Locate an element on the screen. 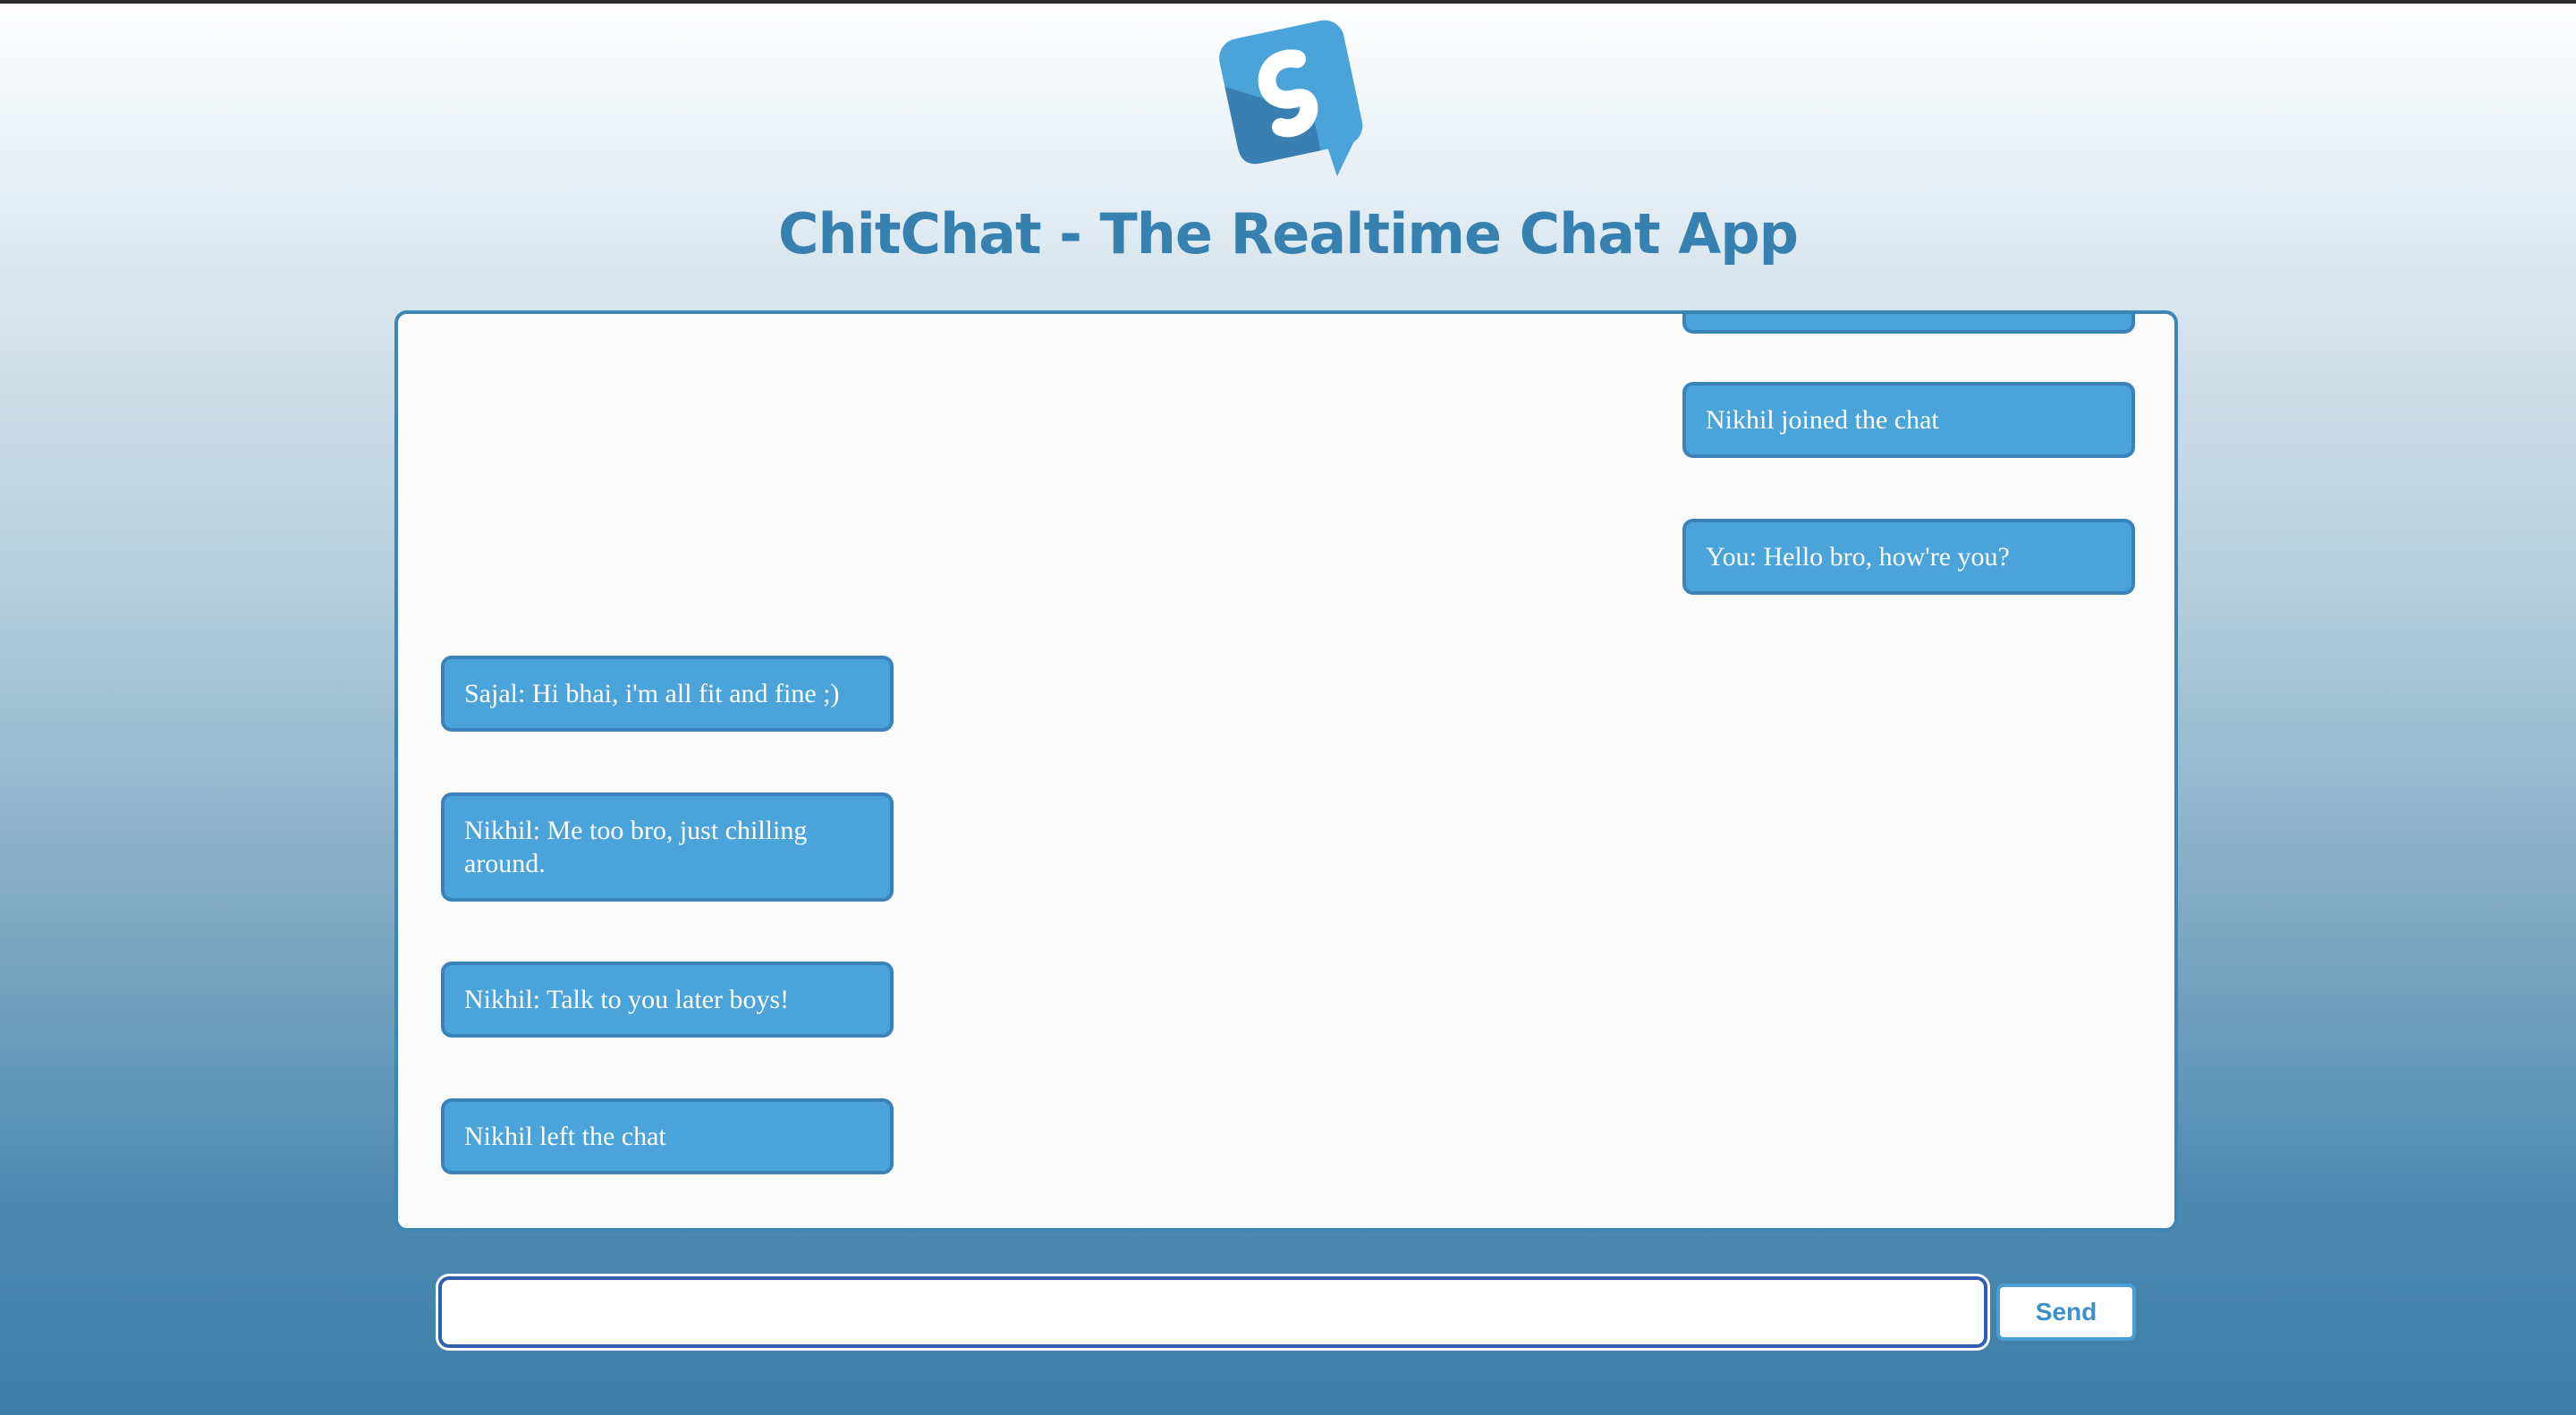 The width and height of the screenshot is (2576, 1415). chat-message: Nikhil: Talk to you later boys! is located at coordinates (667, 1000).